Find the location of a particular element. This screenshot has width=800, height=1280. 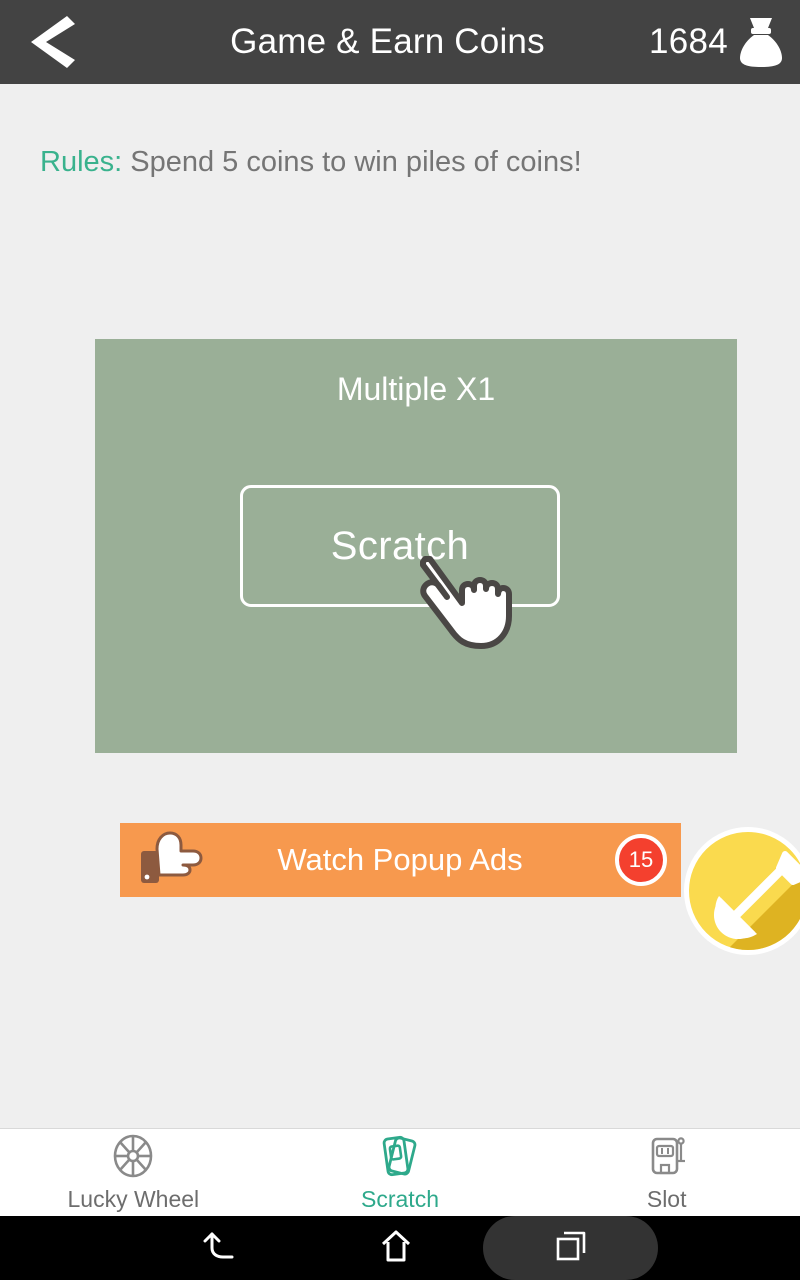

home-icon is located at coordinates (396, 1248).